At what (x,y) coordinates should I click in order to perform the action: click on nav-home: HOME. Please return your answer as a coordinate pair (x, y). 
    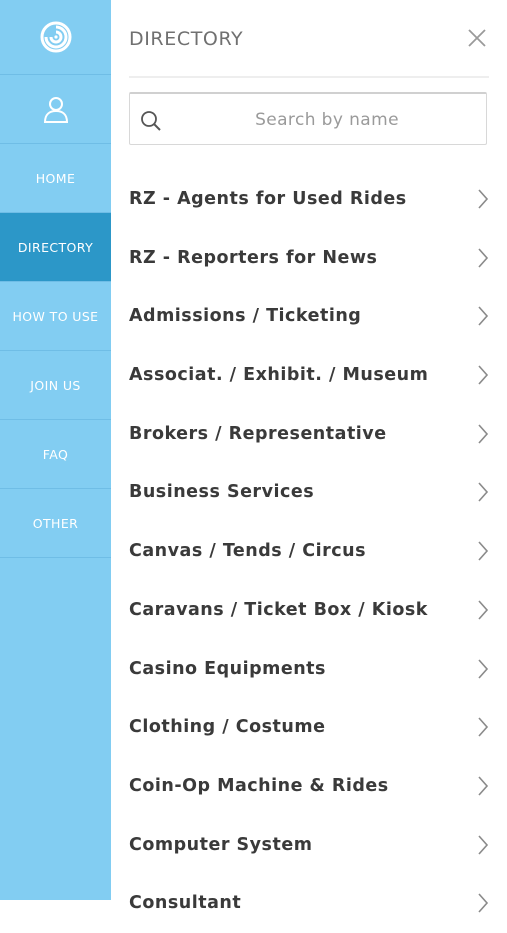
    Looking at the image, I should click on (55, 178).